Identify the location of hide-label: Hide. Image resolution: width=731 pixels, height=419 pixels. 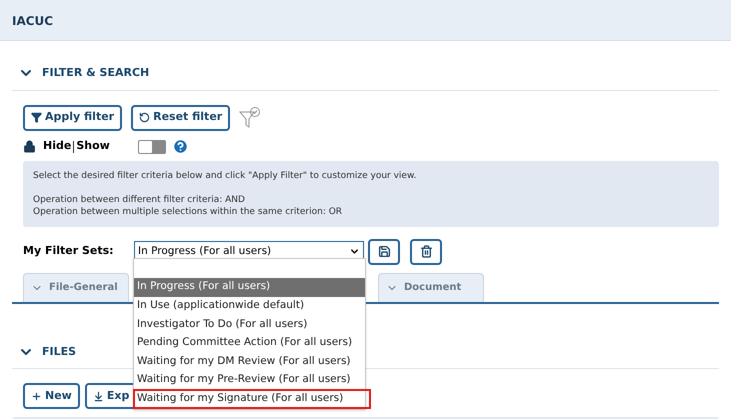
(57, 146).